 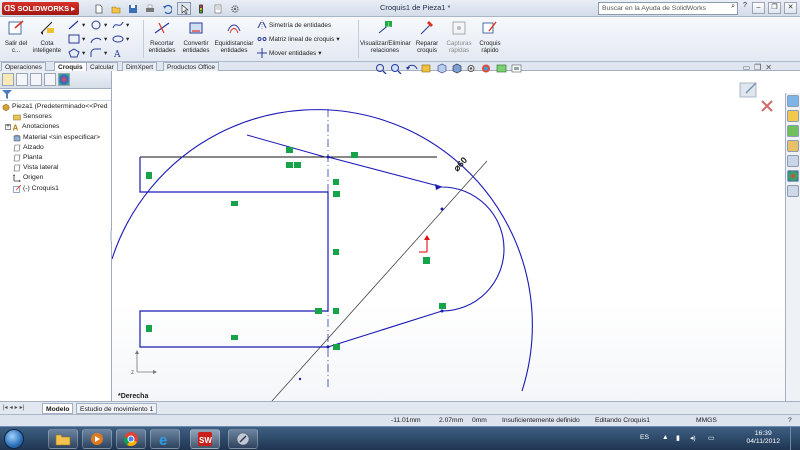 What do you see at coordinates (205, 439) in the screenshot?
I see `taskbar-solidworks: SW` at bounding box center [205, 439].